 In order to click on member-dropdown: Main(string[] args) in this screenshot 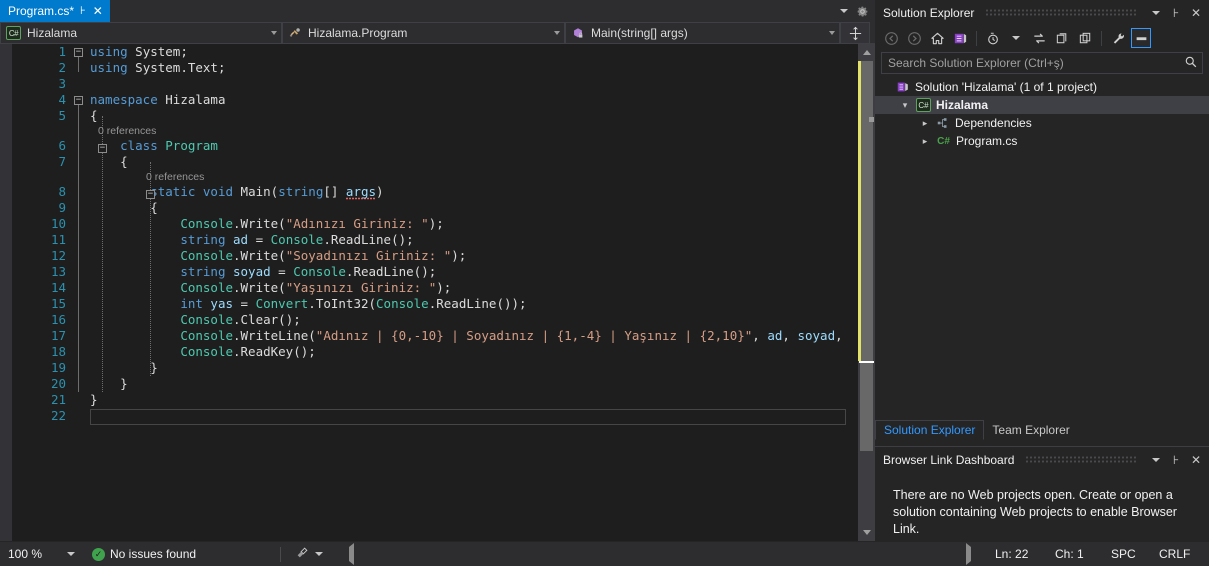, I will do `click(702, 33)`.